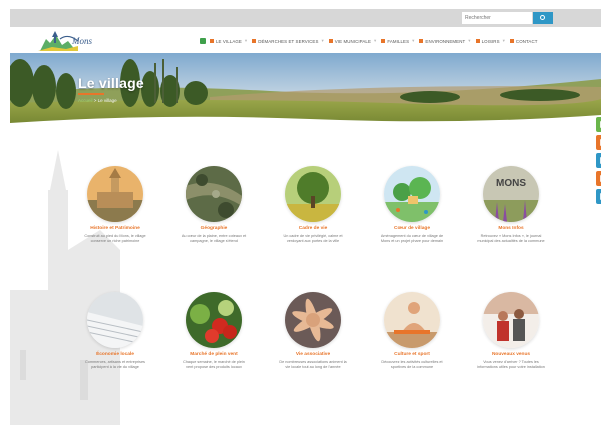 This screenshot has width=611, height=425. I want to click on phone-icon, so click(600, 142).